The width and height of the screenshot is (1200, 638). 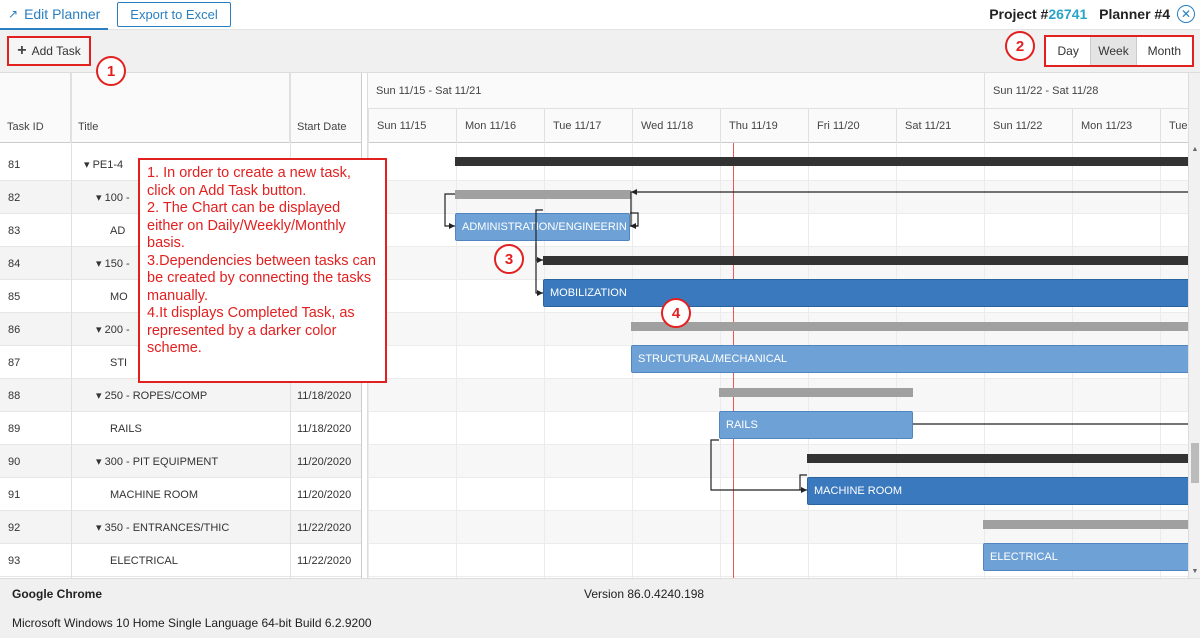 What do you see at coordinates (1164, 51) in the screenshot?
I see `view-month-button: Month` at bounding box center [1164, 51].